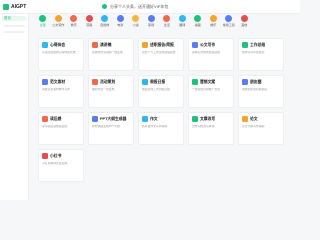 The image size is (320, 240). I want to click on notice-banner: 分享个人头条，送开通好VIP年包, so click(135, 6).